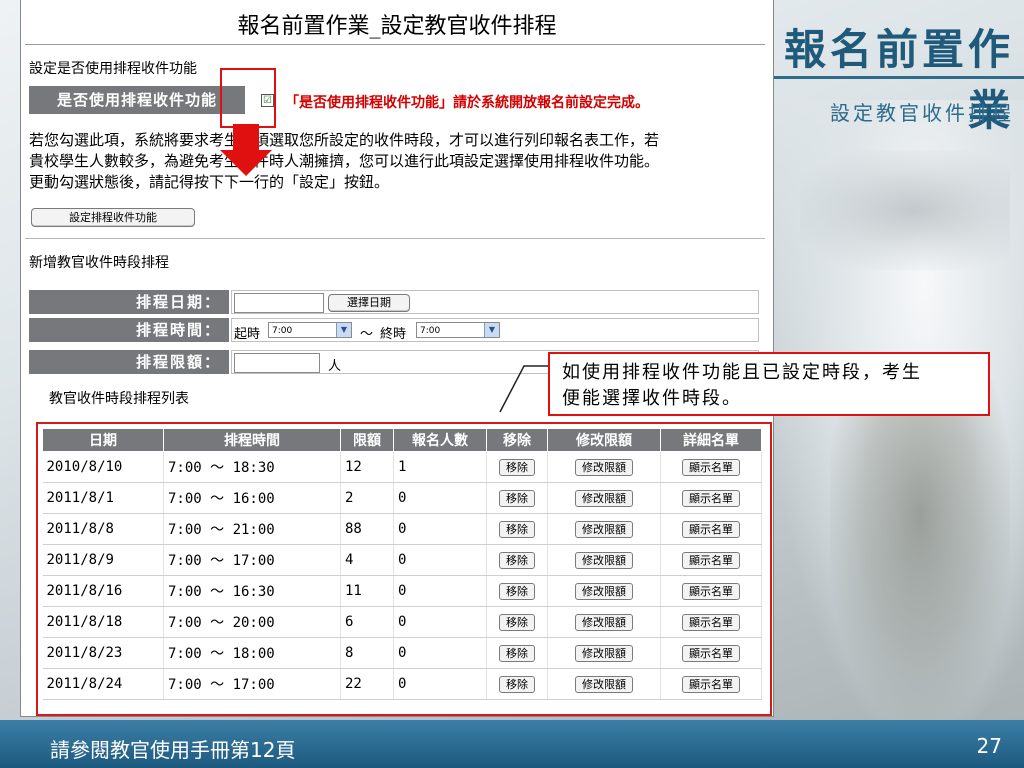 The width and height of the screenshot is (1024, 768). I want to click on chevron-down-icon: ▼, so click(491, 330).